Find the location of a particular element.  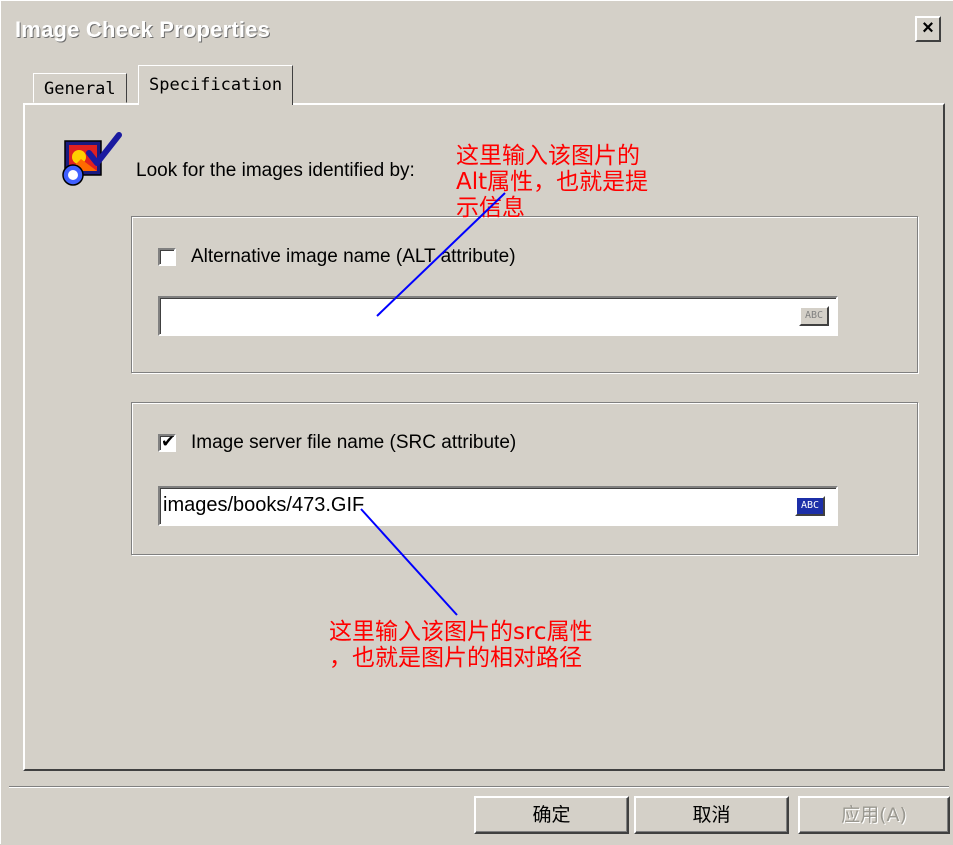

apply-button: 应用(A) is located at coordinates (874, 815).